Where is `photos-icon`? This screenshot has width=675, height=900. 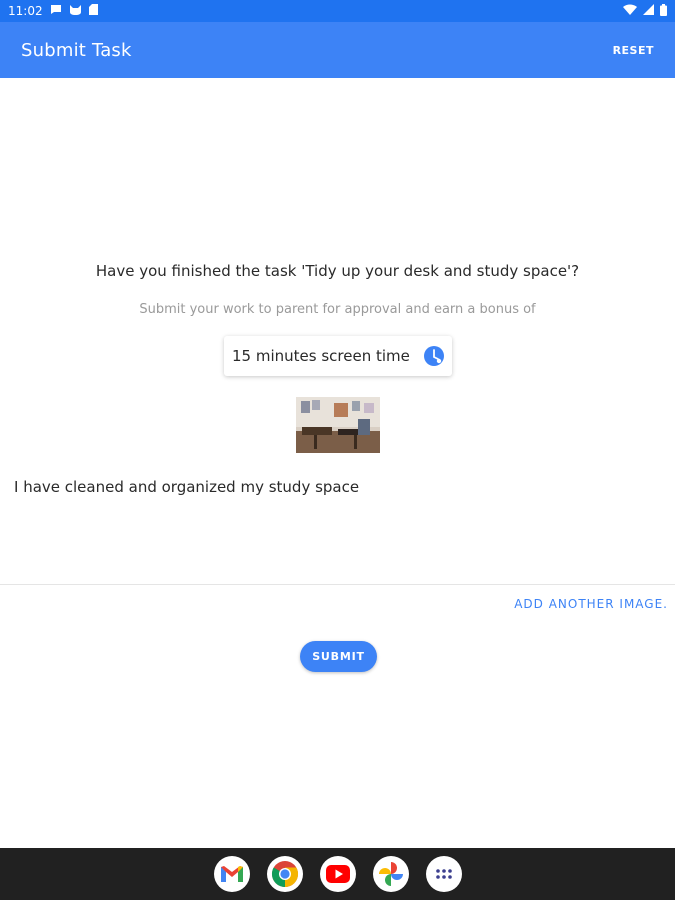
photos-icon is located at coordinates (390, 874).